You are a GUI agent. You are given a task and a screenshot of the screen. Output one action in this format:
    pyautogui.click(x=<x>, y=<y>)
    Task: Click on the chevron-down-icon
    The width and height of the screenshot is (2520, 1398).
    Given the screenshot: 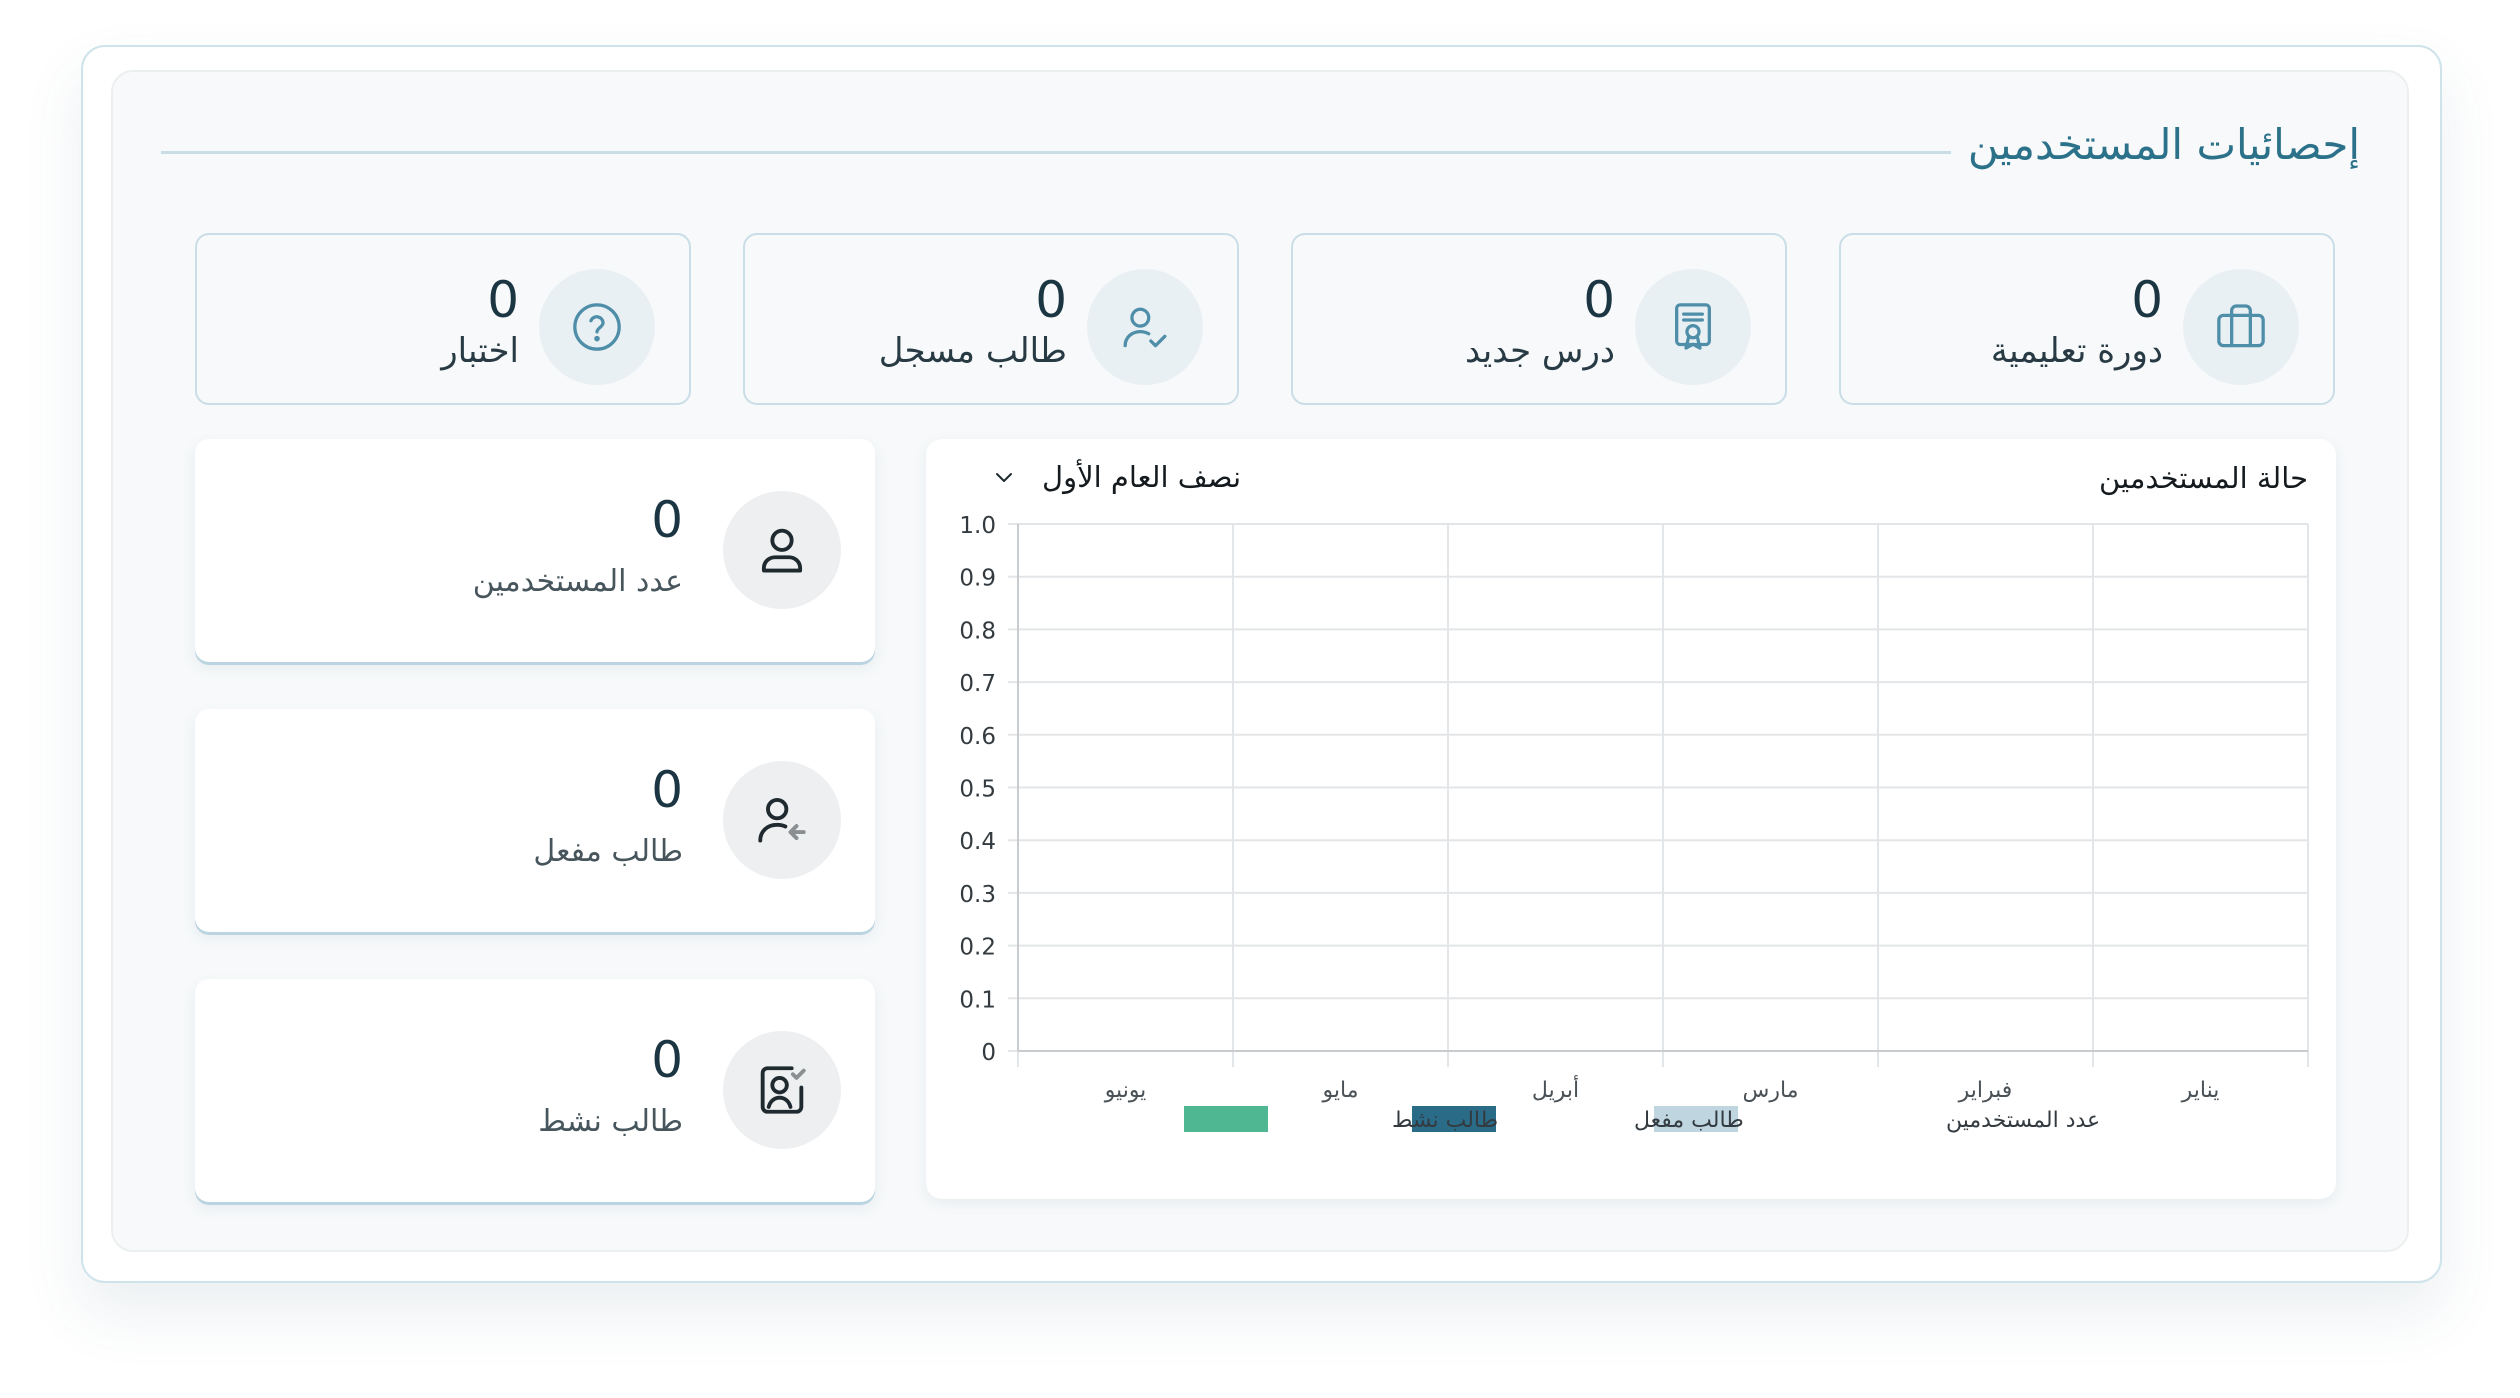 What is the action you would take?
    pyautogui.click(x=1004, y=477)
    